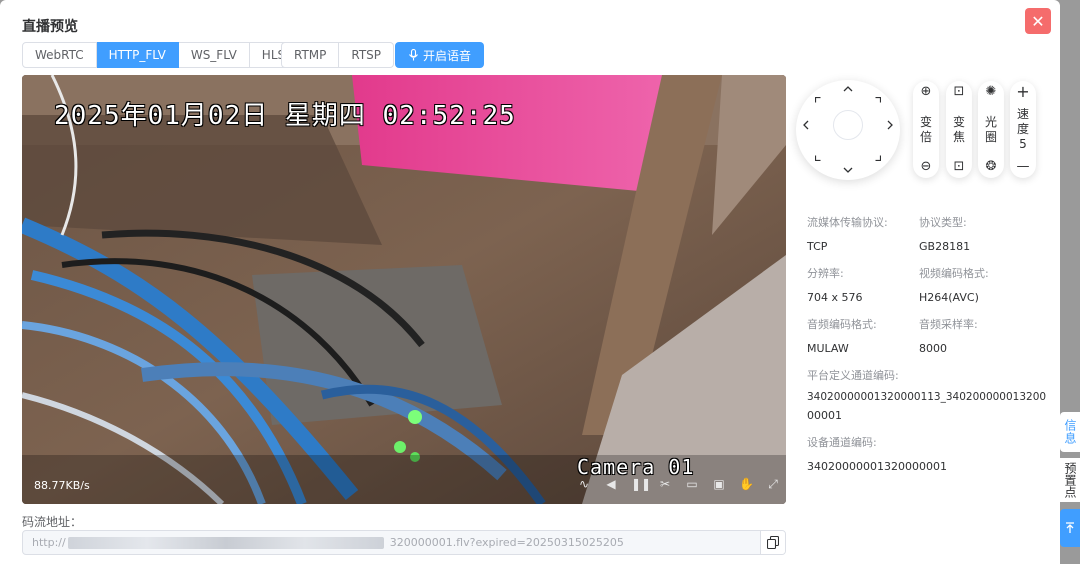 The image size is (1080, 564). I want to click on protocol-type-label: 协议类型:, so click(943, 222).